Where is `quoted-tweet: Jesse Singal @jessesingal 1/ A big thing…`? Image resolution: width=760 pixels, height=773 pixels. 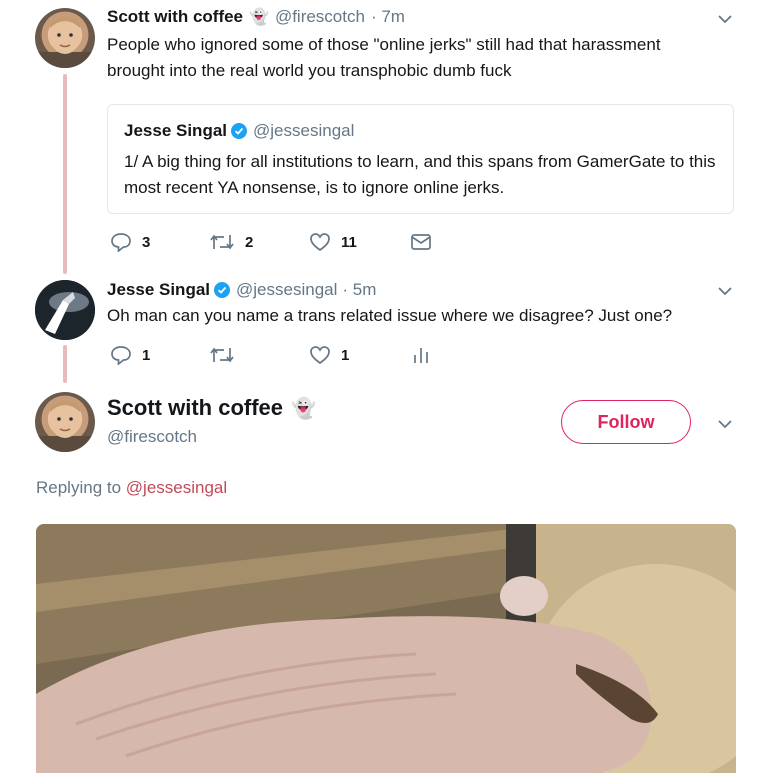 quoted-tweet: Jesse Singal @jessesingal 1/ A big thing… is located at coordinates (420, 159).